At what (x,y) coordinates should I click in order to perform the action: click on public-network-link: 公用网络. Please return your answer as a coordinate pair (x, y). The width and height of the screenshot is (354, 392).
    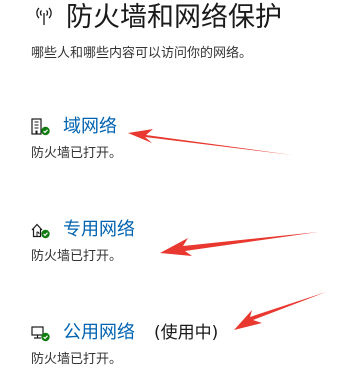
    Looking at the image, I should click on (99, 333).